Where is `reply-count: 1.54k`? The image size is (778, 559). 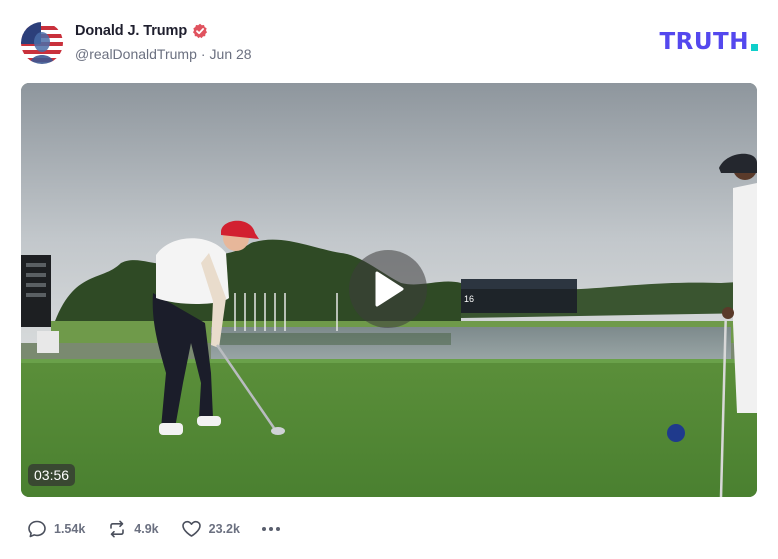 reply-count: 1.54k is located at coordinates (70, 529).